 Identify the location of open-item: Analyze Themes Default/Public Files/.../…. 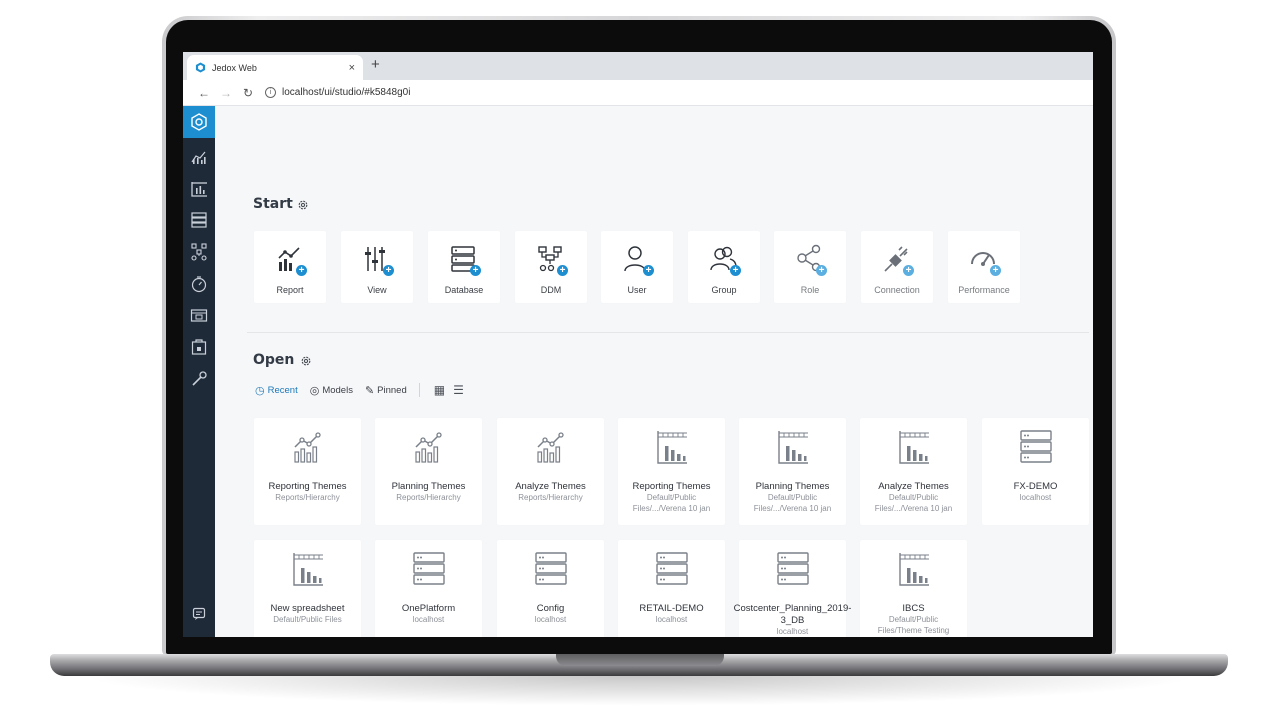
(913, 471).